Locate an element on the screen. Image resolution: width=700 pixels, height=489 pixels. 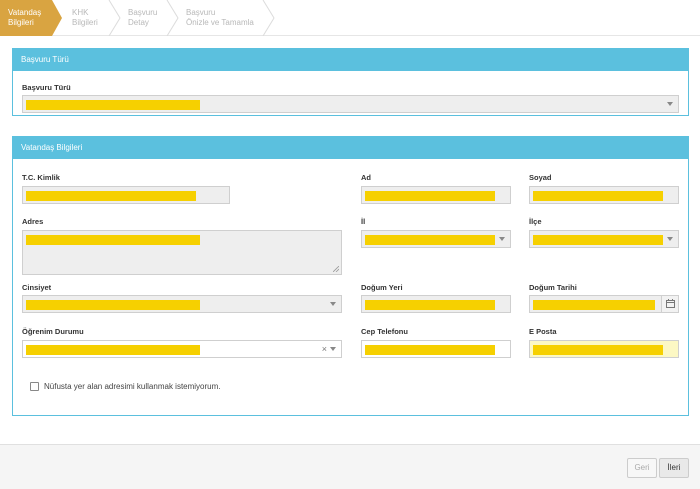
step-basvuru-detay: Başvuru Detay is located at coordinates (148, 18).